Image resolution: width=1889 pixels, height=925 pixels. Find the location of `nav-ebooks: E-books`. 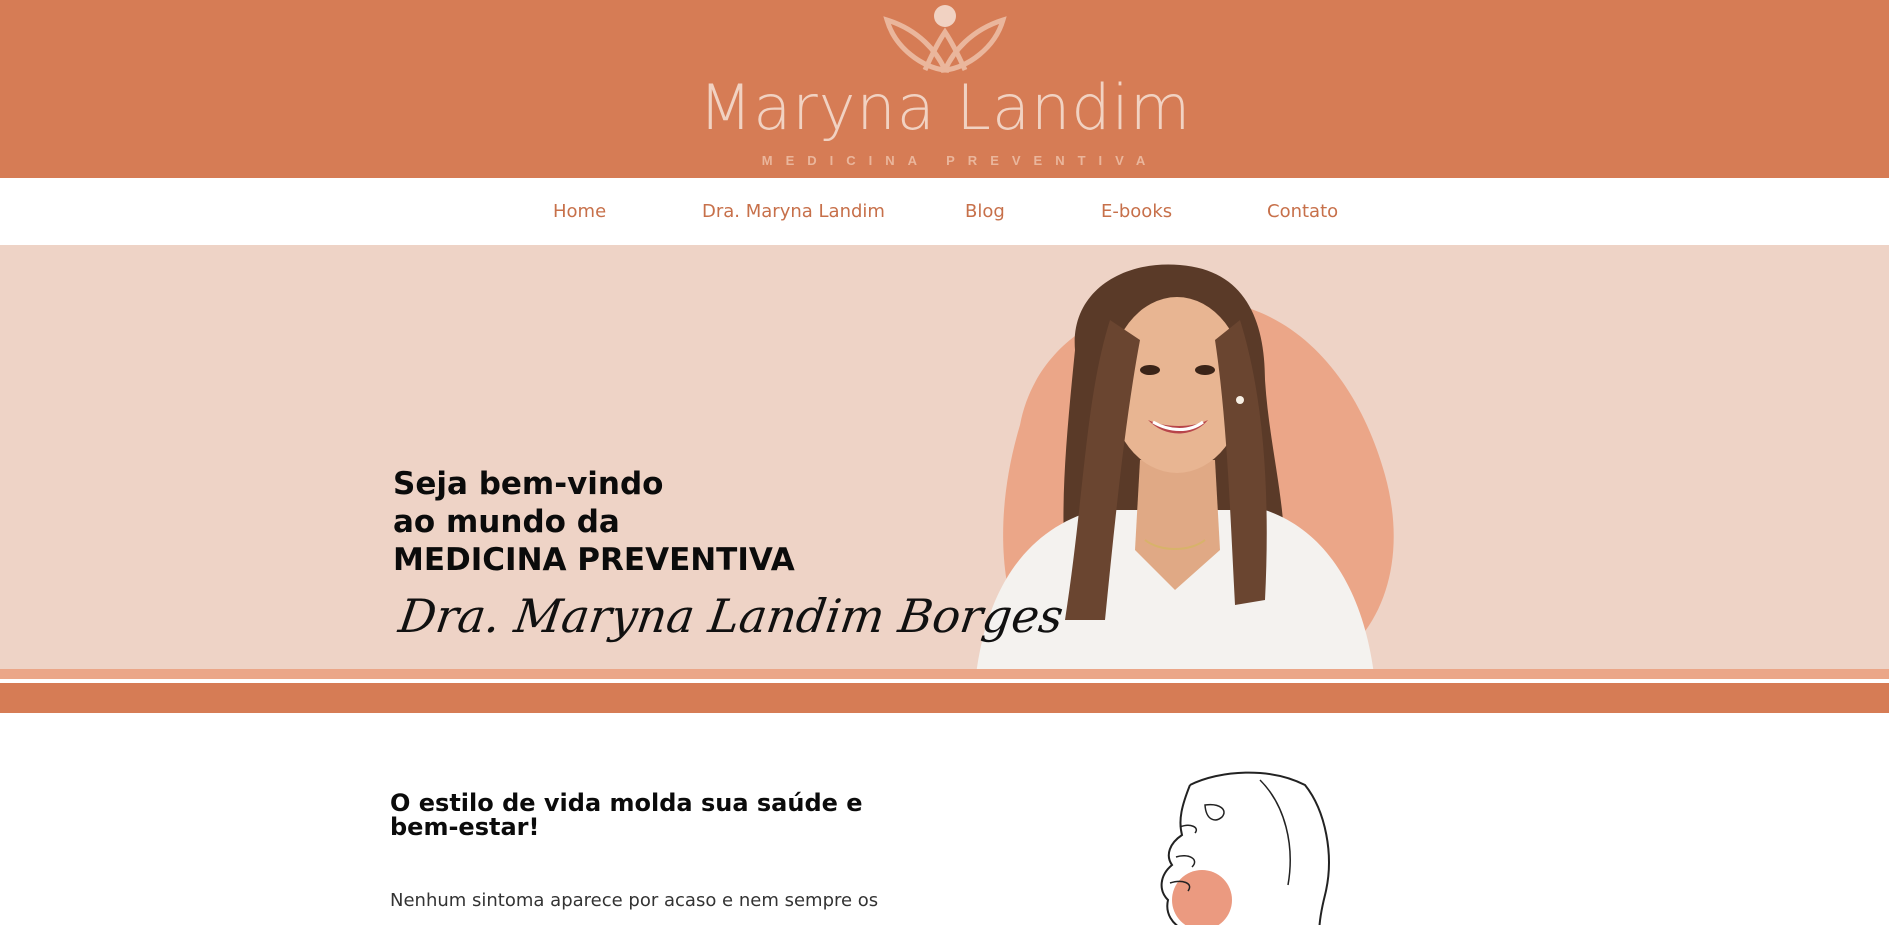

nav-ebooks: E-books is located at coordinates (1136, 211).